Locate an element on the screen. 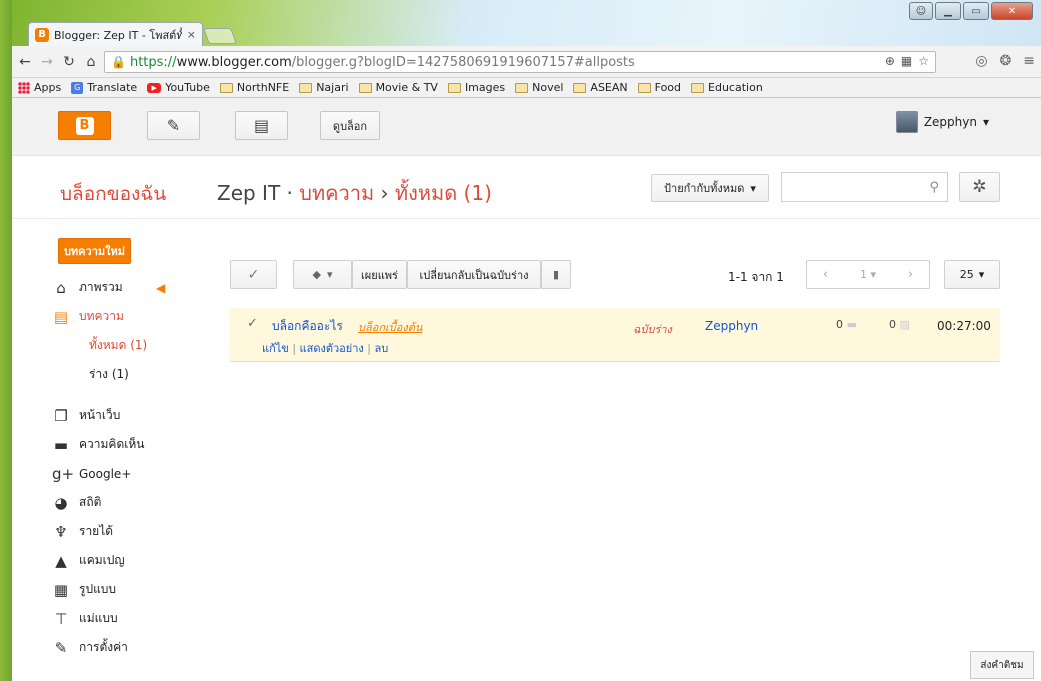  sidebar-item-label: รูปแบบ is located at coordinates (98, 589).